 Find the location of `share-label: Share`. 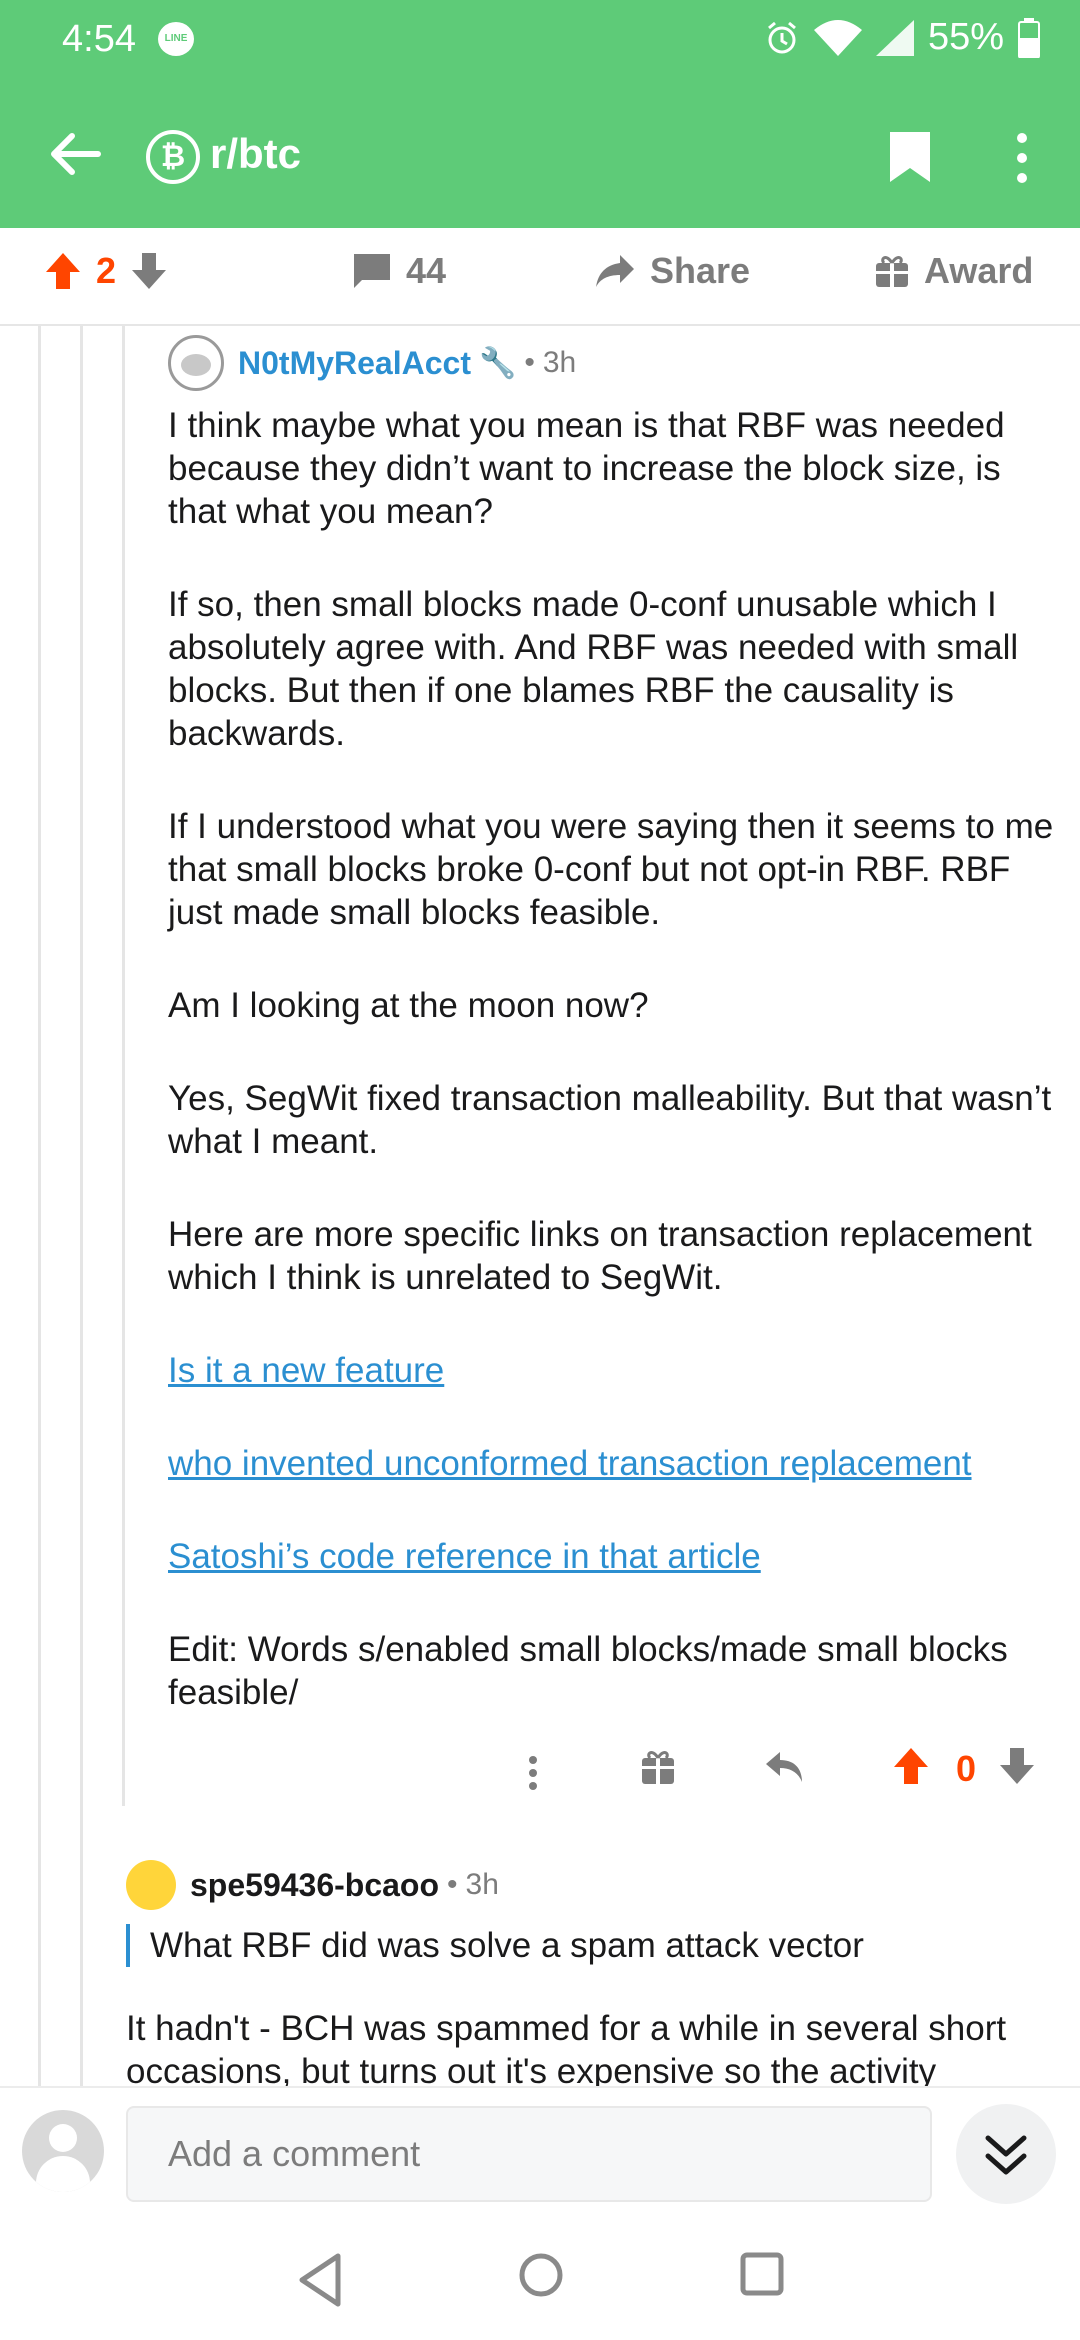

share-label: Share is located at coordinates (700, 270).